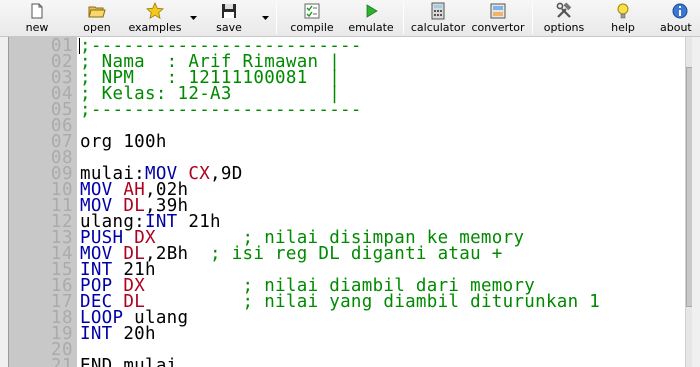 This screenshot has width=700, height=367. I want to click on scrollbar-thumb, so click(689, 187).